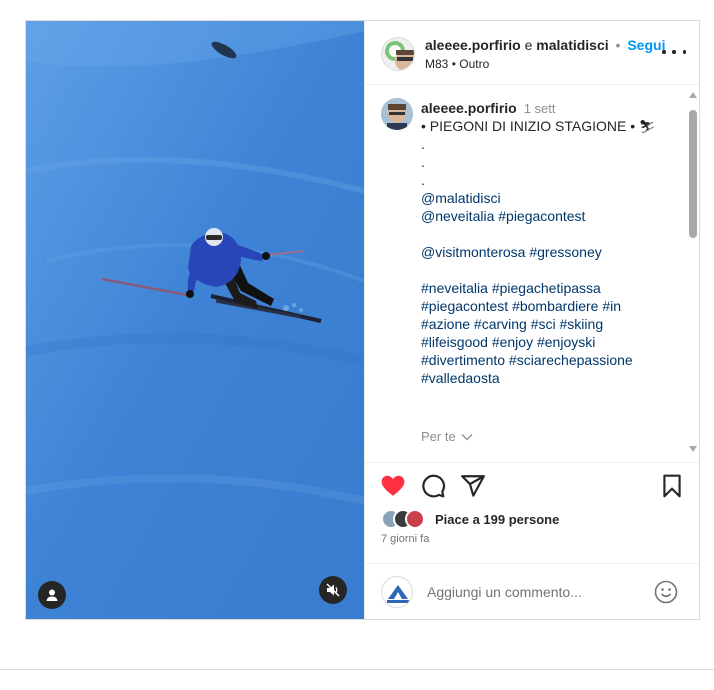 The width and height of the screenshot is (714, 690). What do you see at coordinates (473, 45) in the screenshot?
I see `author-1-link: aleeee.porfirio` at bounding box center [473, 45].